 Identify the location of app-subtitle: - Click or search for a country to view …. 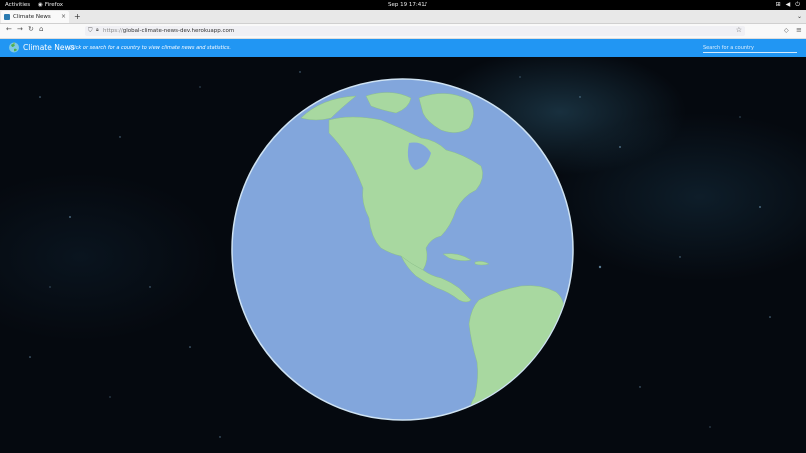
(148, 48).